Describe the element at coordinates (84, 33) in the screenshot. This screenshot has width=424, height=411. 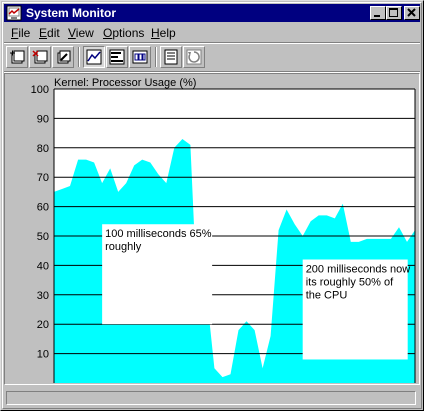
I see `menu-view-label: iew` at that location.